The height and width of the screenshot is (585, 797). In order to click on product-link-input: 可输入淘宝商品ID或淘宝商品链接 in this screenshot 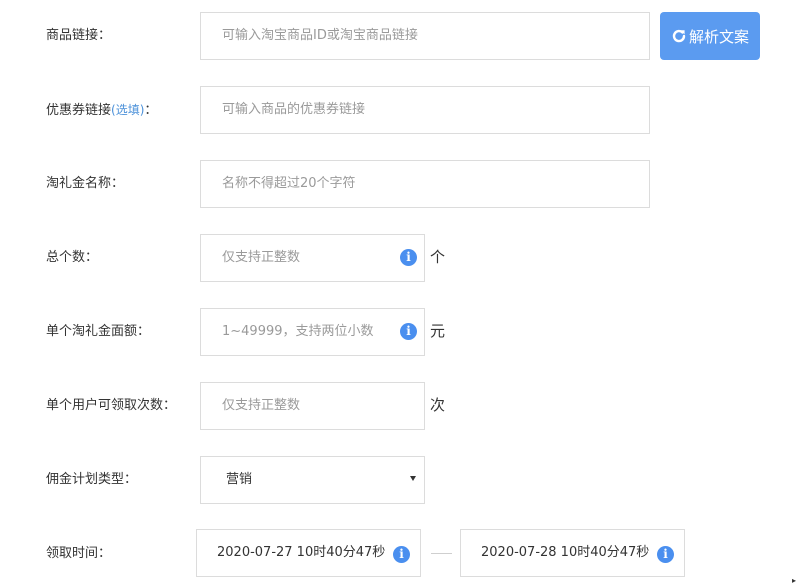, I will do `click(425, 36)`.